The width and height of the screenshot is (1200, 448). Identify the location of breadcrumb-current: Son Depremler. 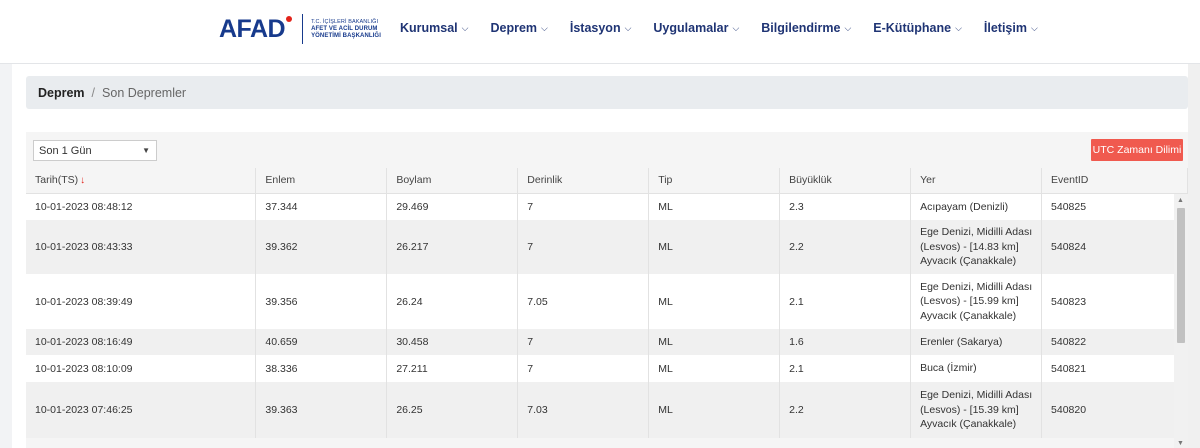
(144, 92).